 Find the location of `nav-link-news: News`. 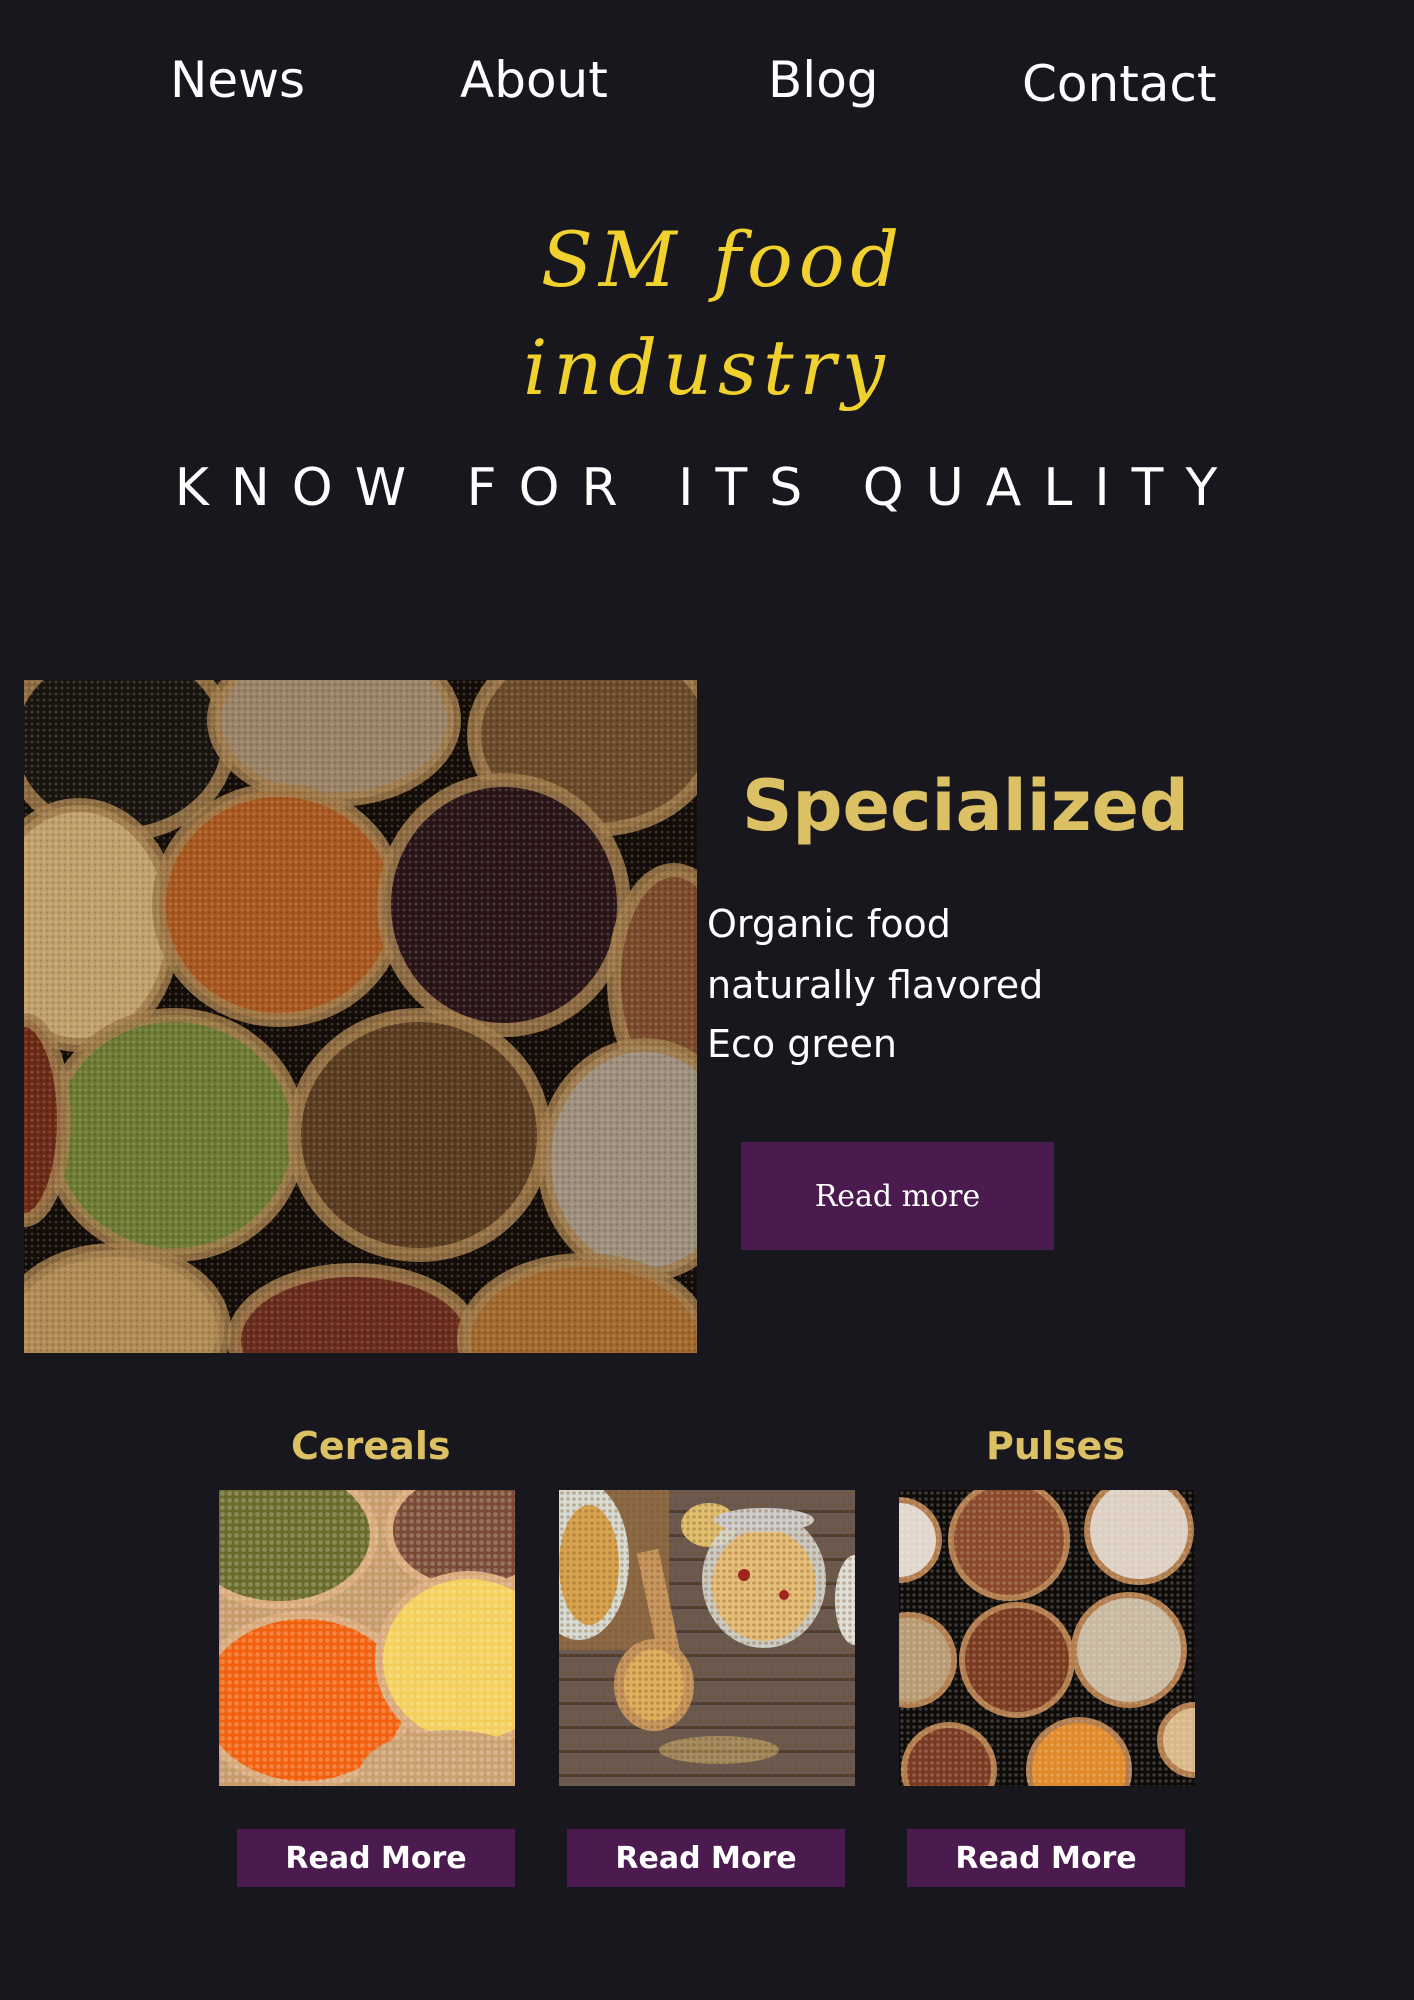

nav-link-news: News is located at coordinates (237, 80).